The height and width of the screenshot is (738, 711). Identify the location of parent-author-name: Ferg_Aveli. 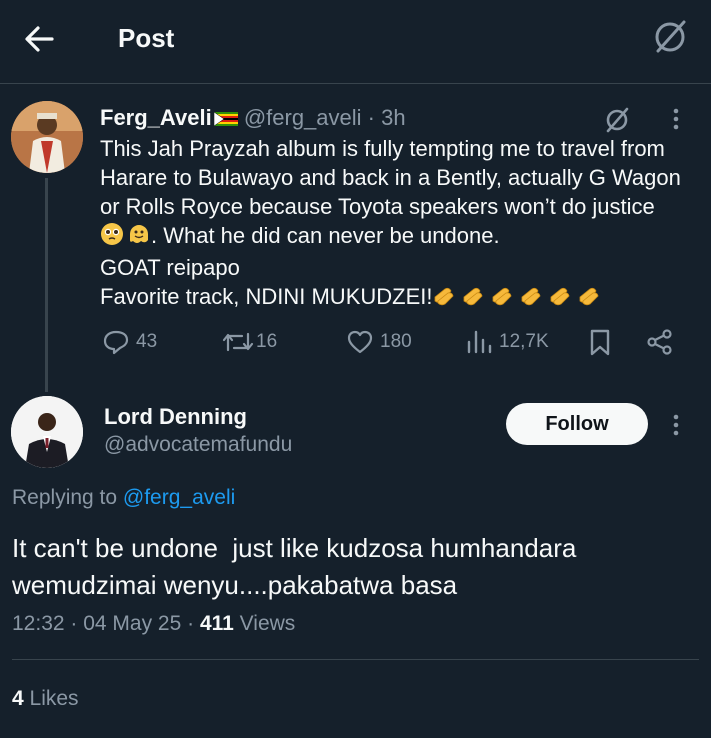
(156, 117).